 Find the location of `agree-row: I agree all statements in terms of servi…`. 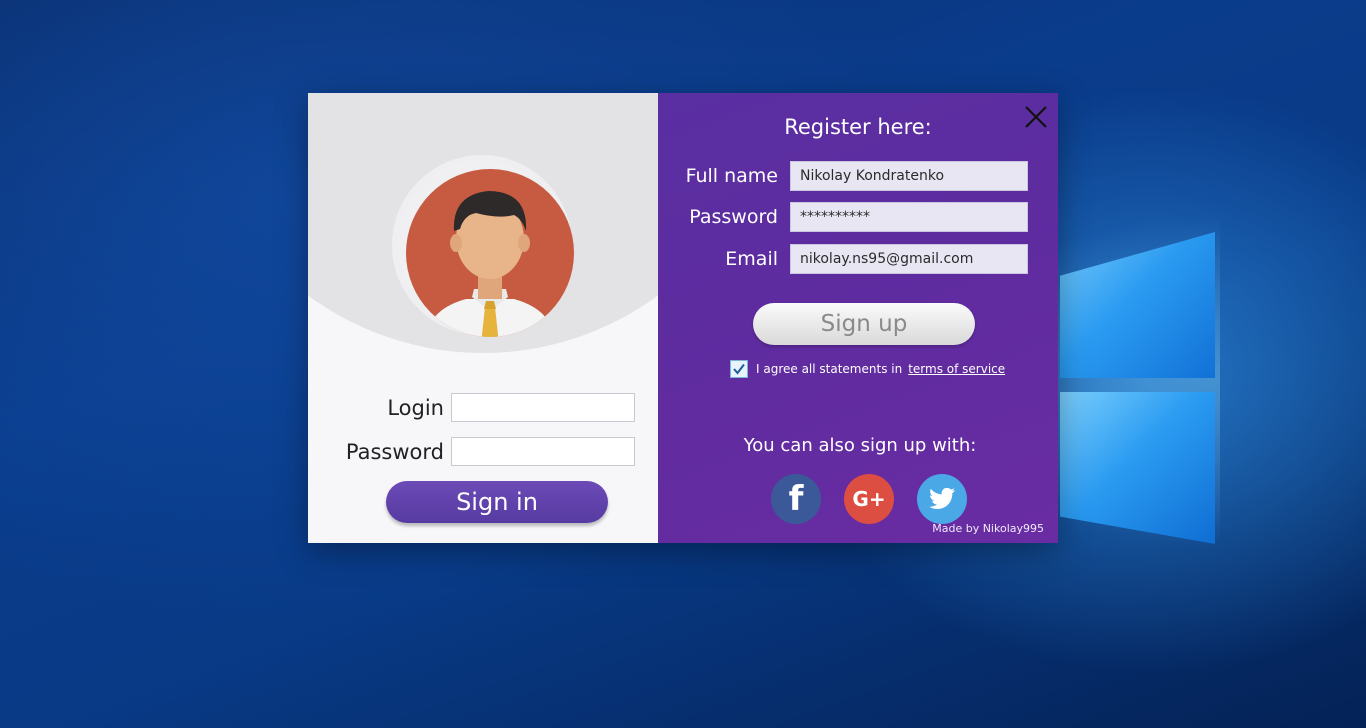

agree-row: I agree all statements in terms of servi… is located at coordinates (867, 369).